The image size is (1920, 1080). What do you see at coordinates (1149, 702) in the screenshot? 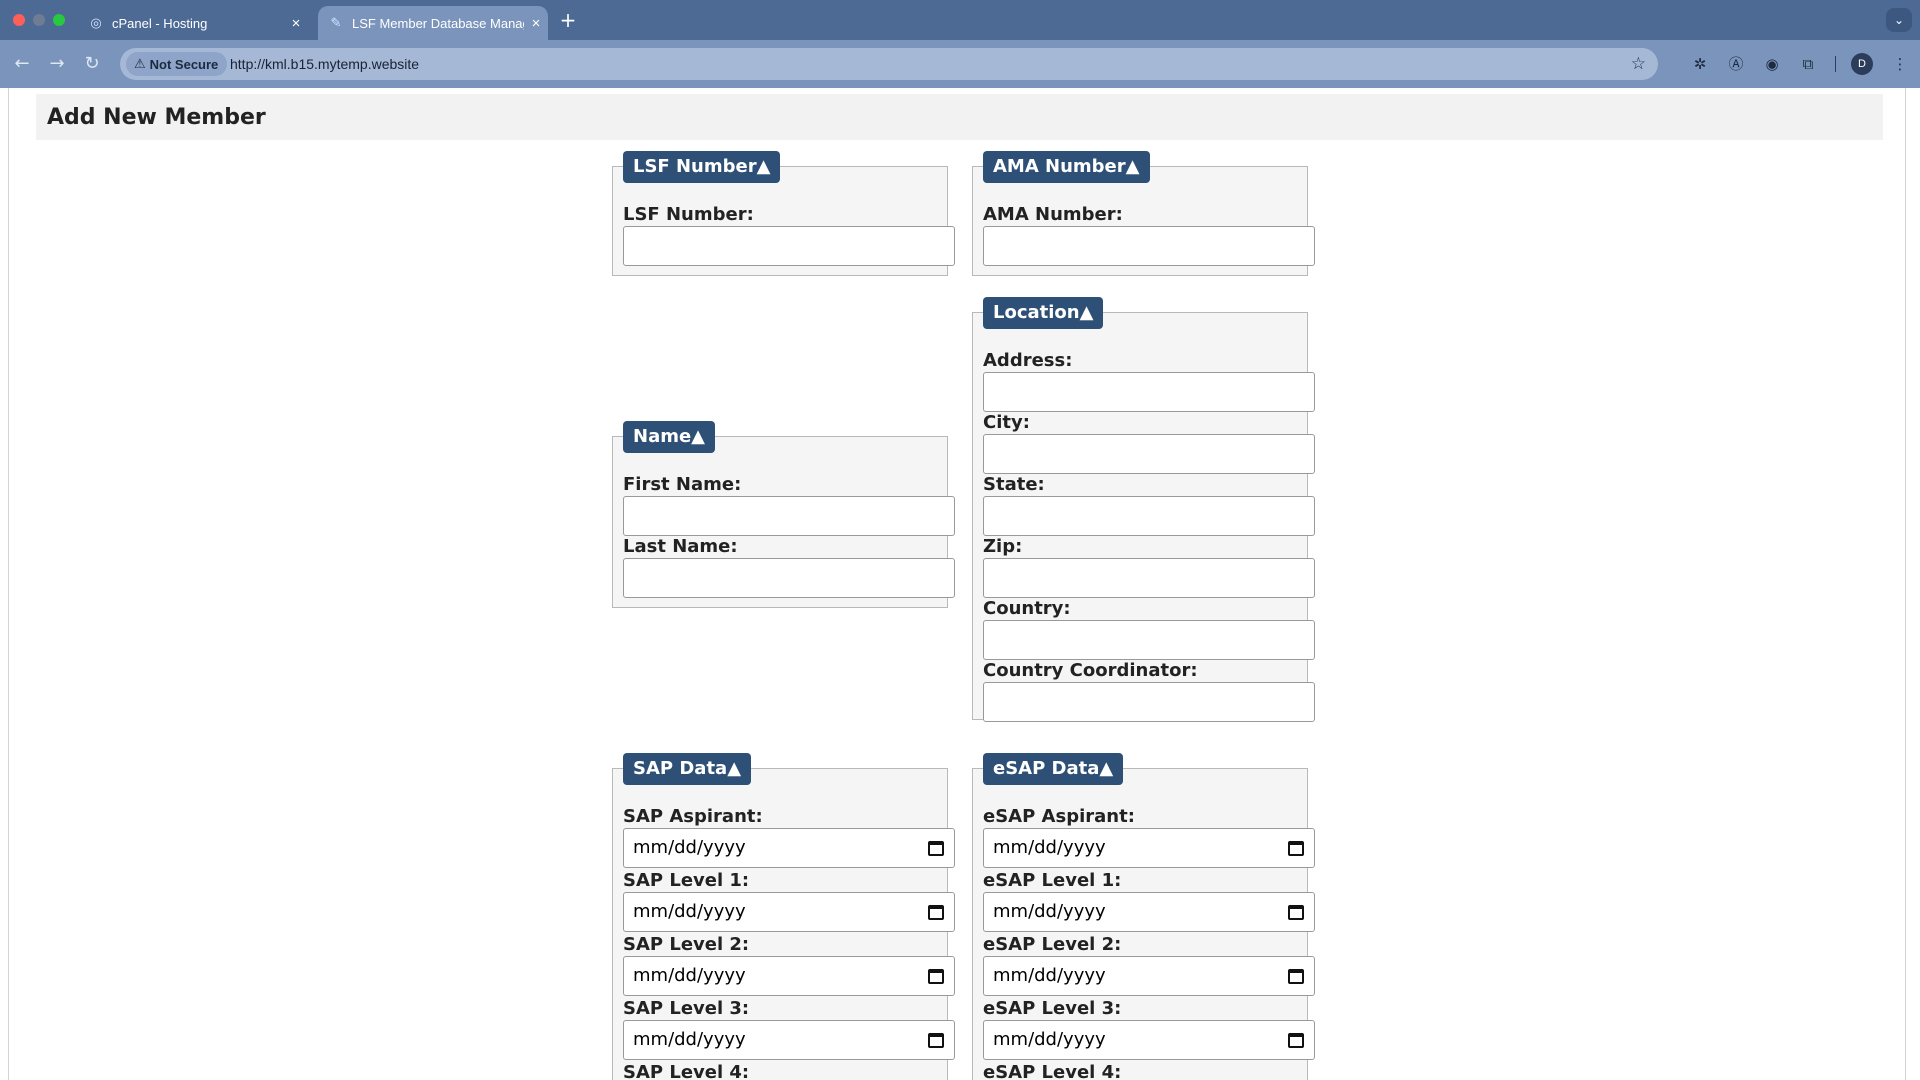
I see `country-coordinator-input` at bounding box center [1149, 702].